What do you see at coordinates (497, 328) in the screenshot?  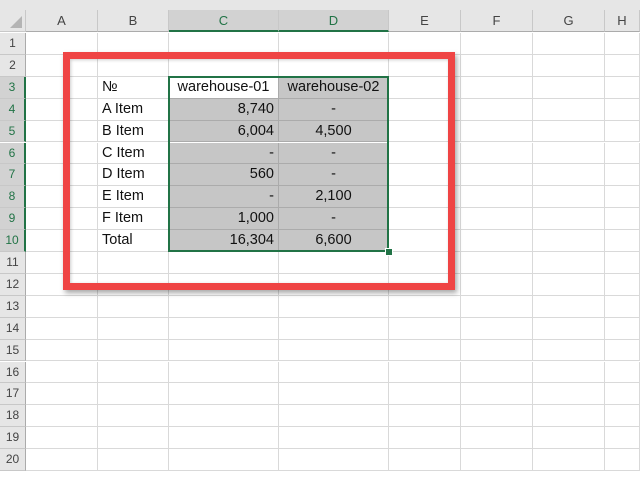 I see `cell-F14` at bounding box center [497, 328].